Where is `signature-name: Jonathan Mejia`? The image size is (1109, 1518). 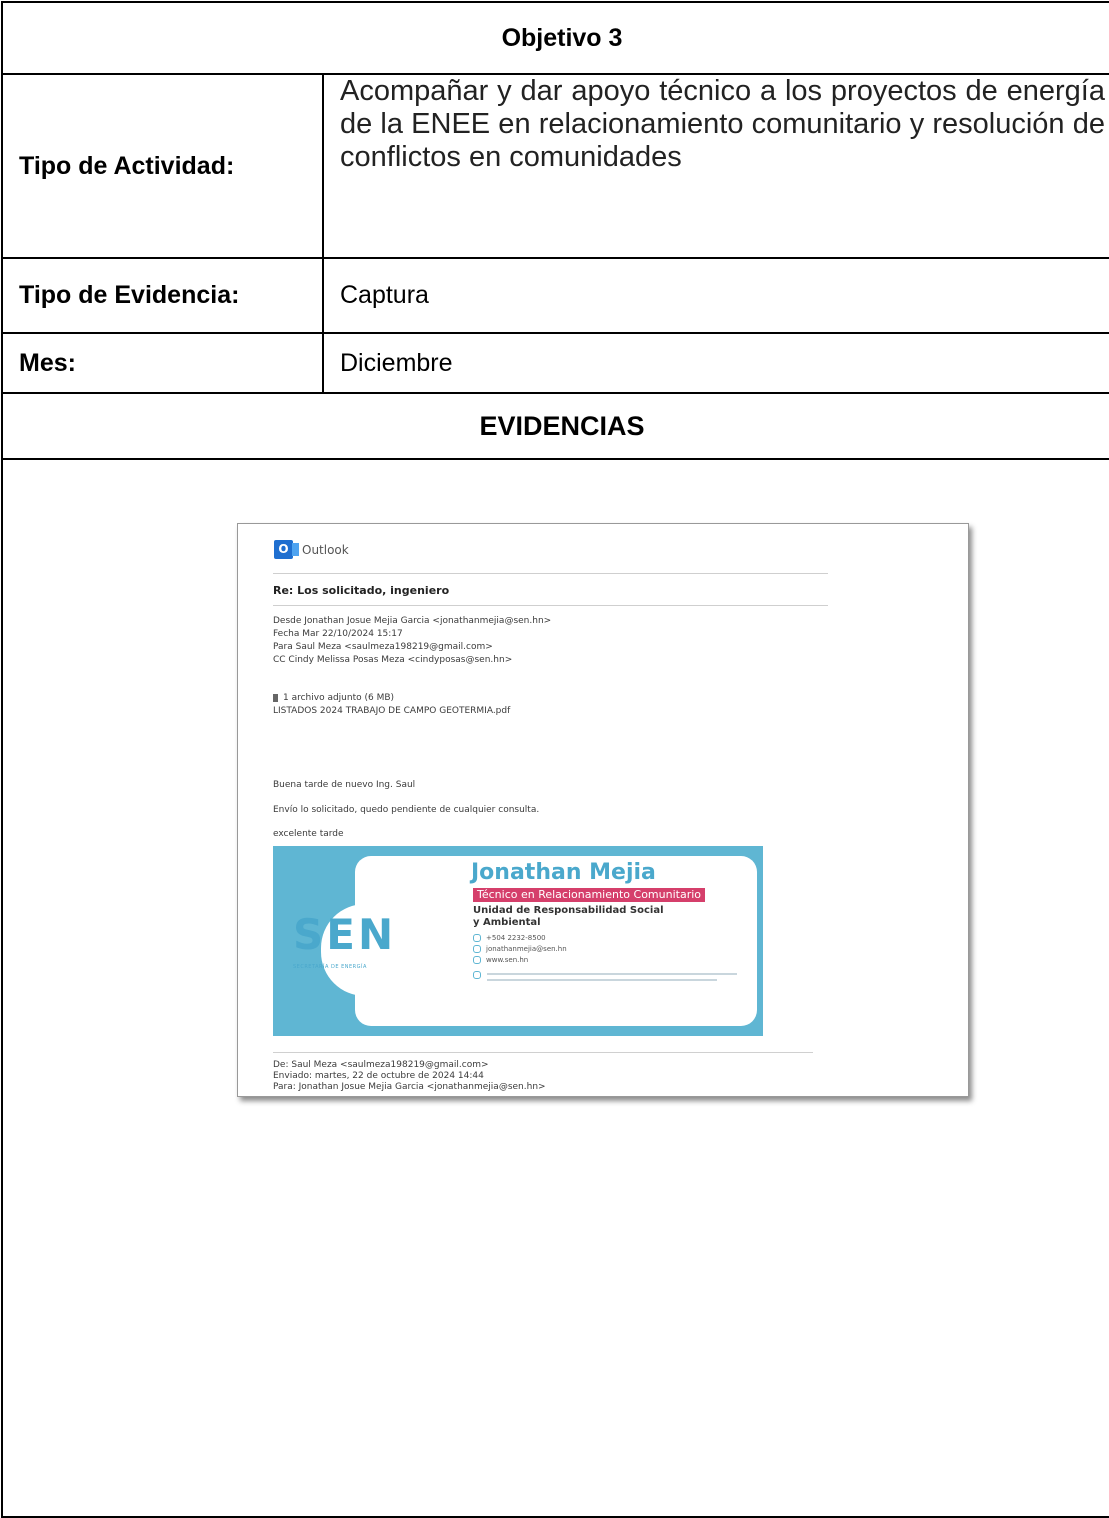
signature-name: Jonathan Mejia is located at coordinates (563, 872).